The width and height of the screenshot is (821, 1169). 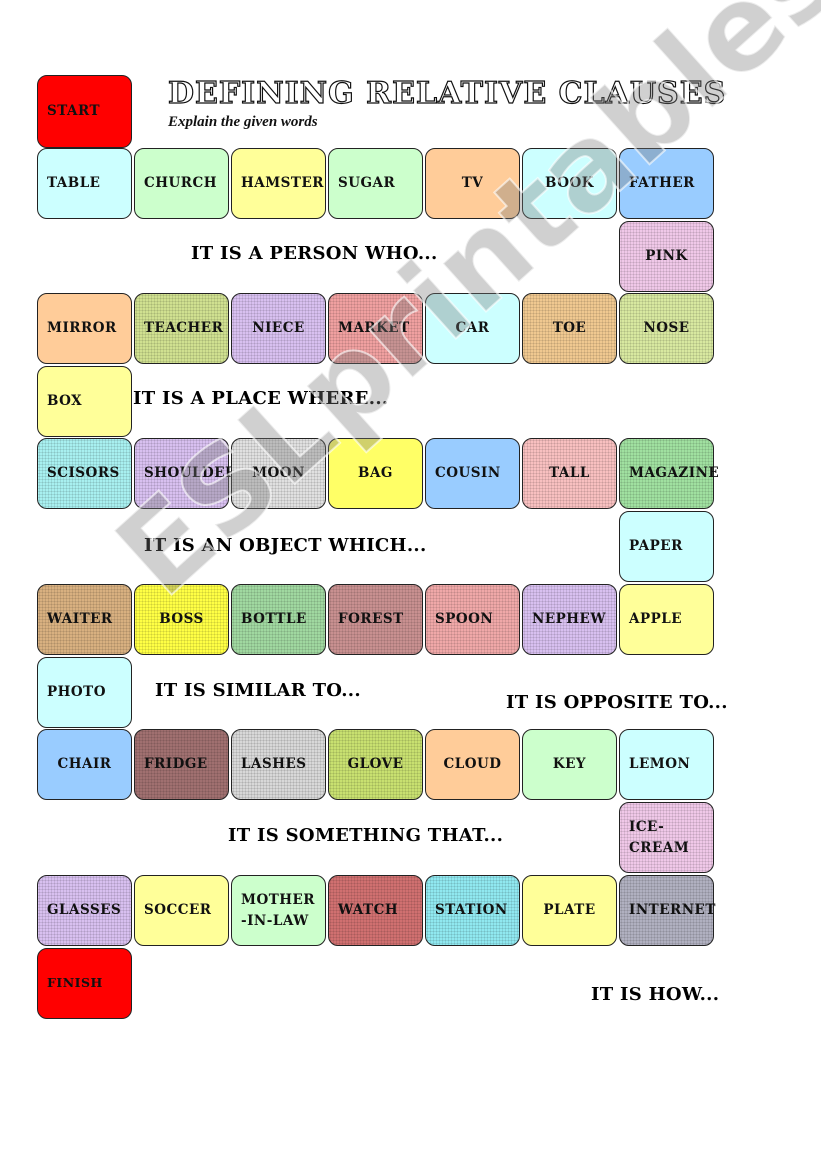 I want to click on square-start: START, so click(x=84, y=111).